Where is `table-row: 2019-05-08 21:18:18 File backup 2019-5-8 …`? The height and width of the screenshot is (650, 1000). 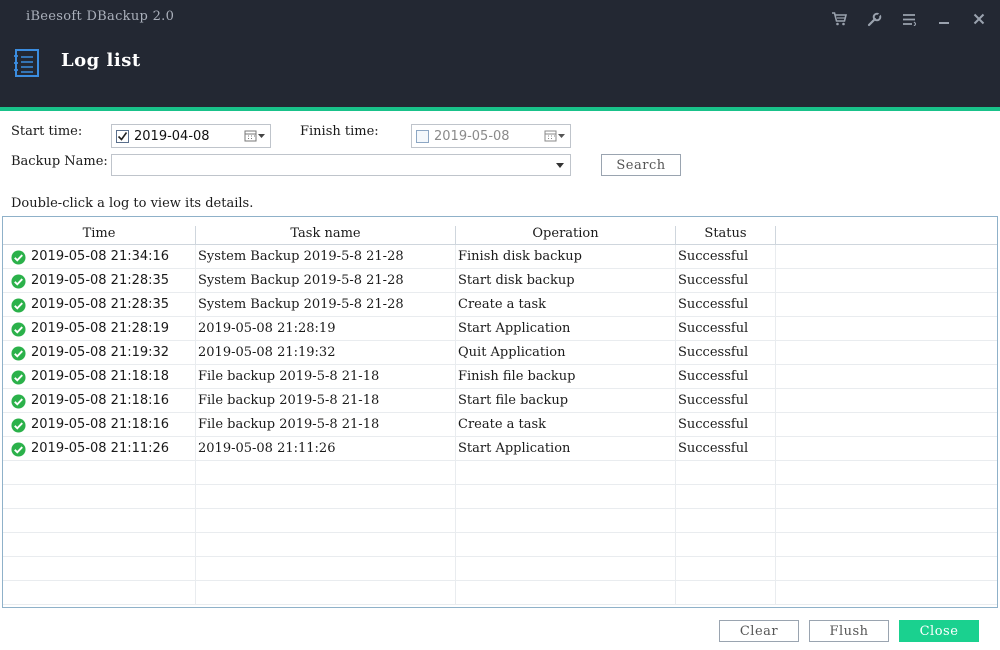
table-row: 2019-05-08 21:18:18 File backup 2019-5-8 … is located at coordinates (500, 377).